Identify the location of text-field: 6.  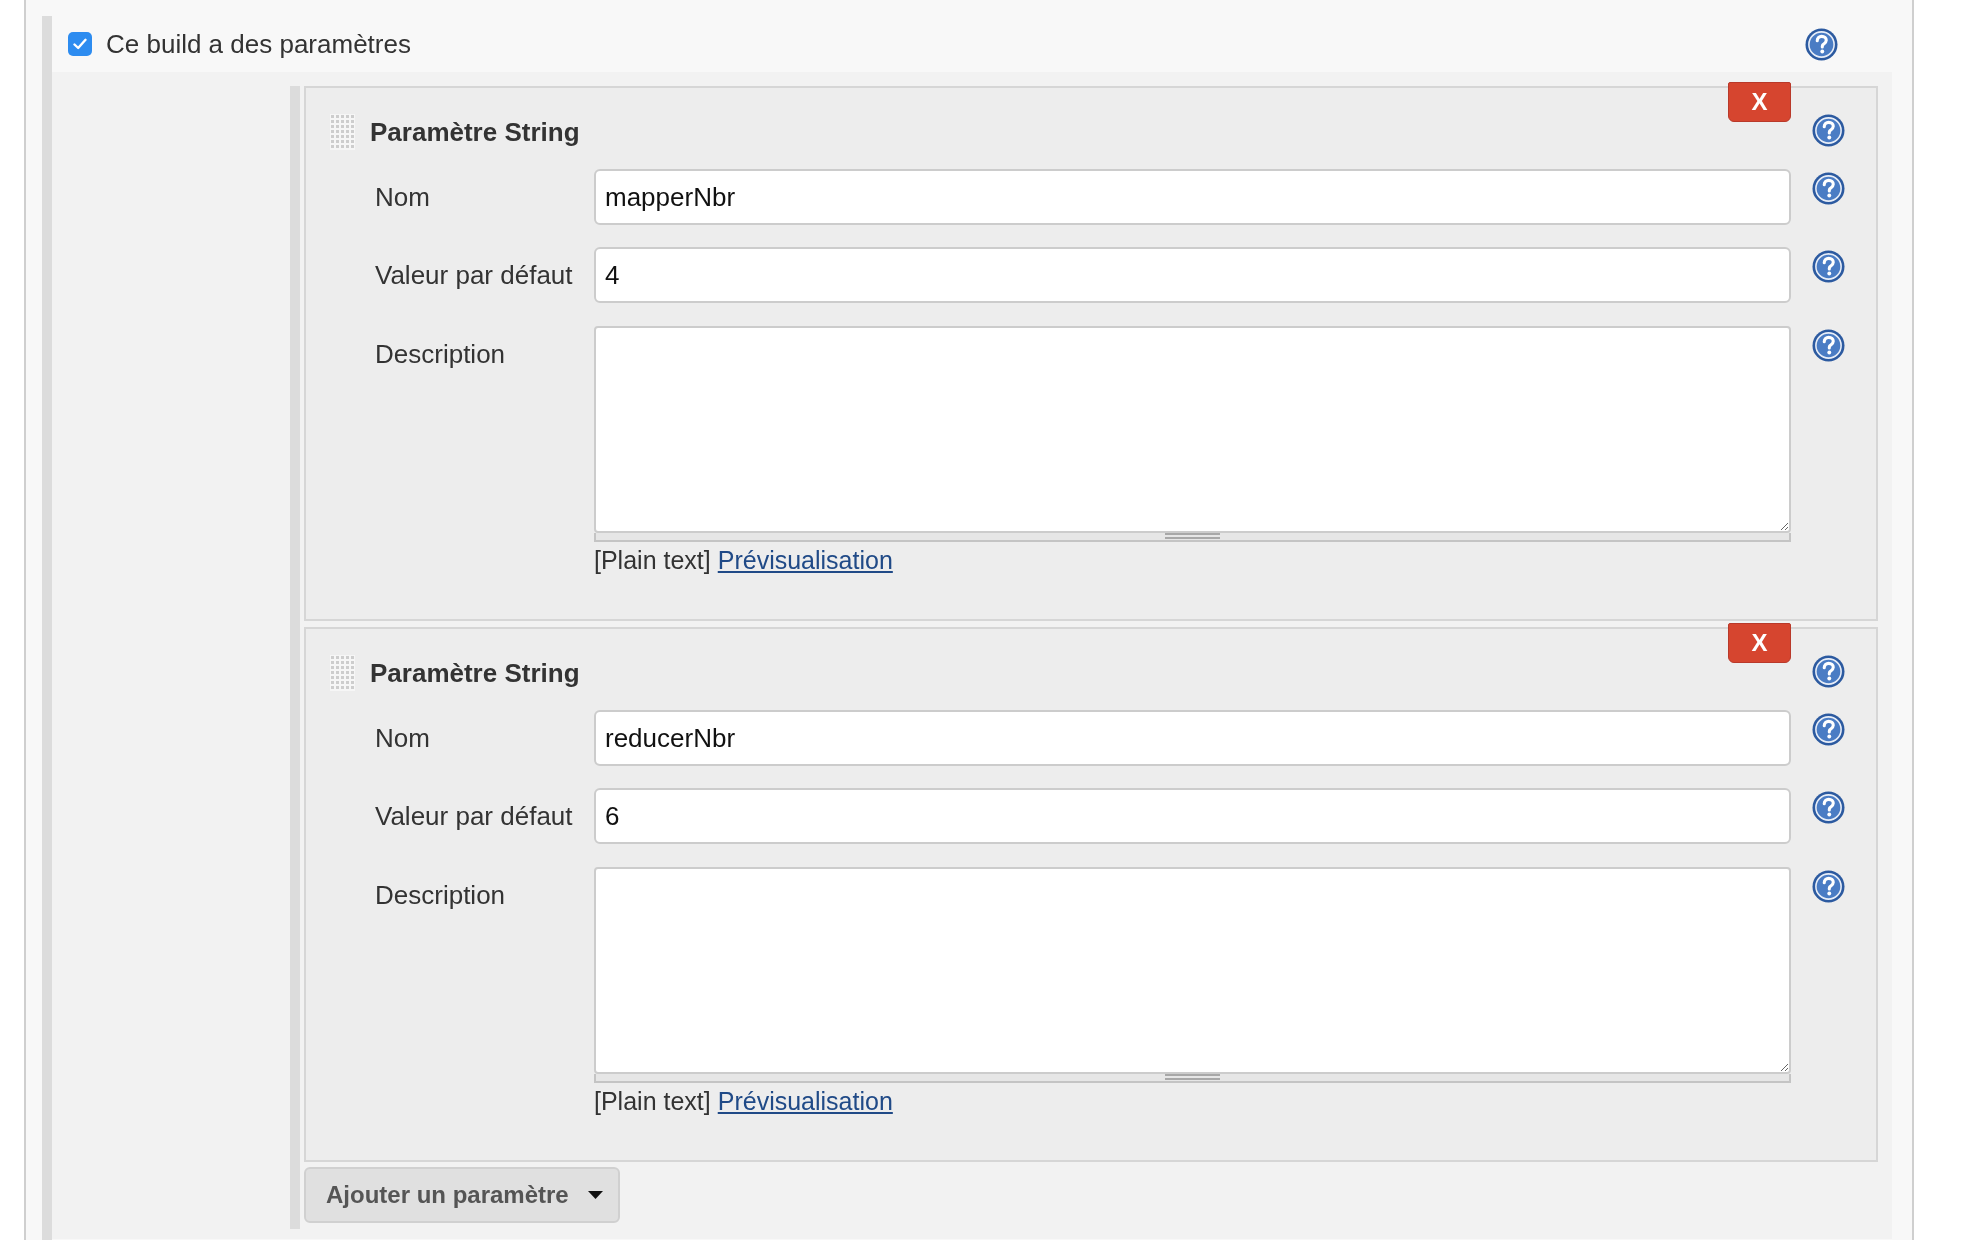
(1192, 816).